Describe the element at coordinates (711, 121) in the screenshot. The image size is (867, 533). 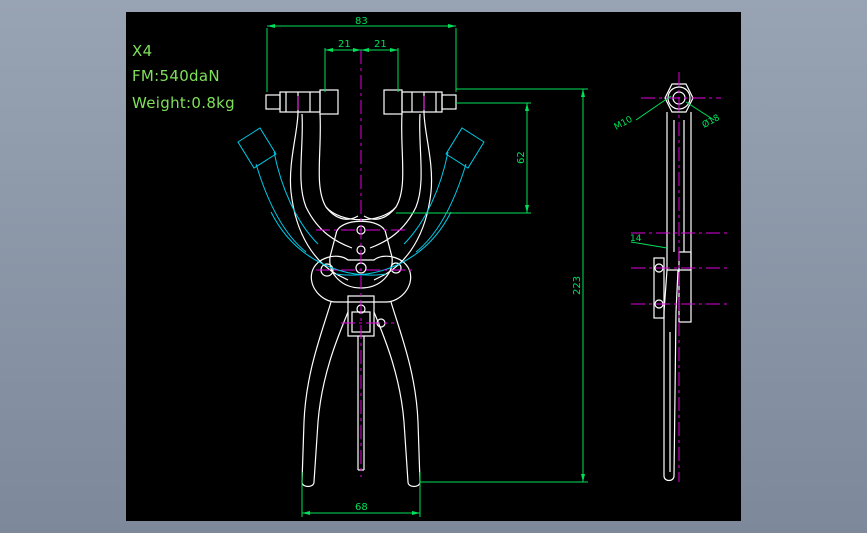
I see `dim-diameter: Ø18` at that location.